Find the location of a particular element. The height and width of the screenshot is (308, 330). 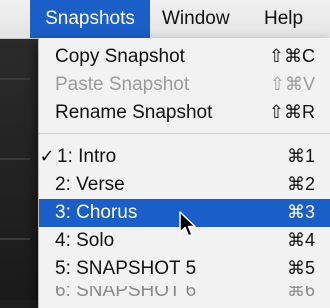

menu-item-shortcut: ⌘5 is located at coordinates (300, 268).